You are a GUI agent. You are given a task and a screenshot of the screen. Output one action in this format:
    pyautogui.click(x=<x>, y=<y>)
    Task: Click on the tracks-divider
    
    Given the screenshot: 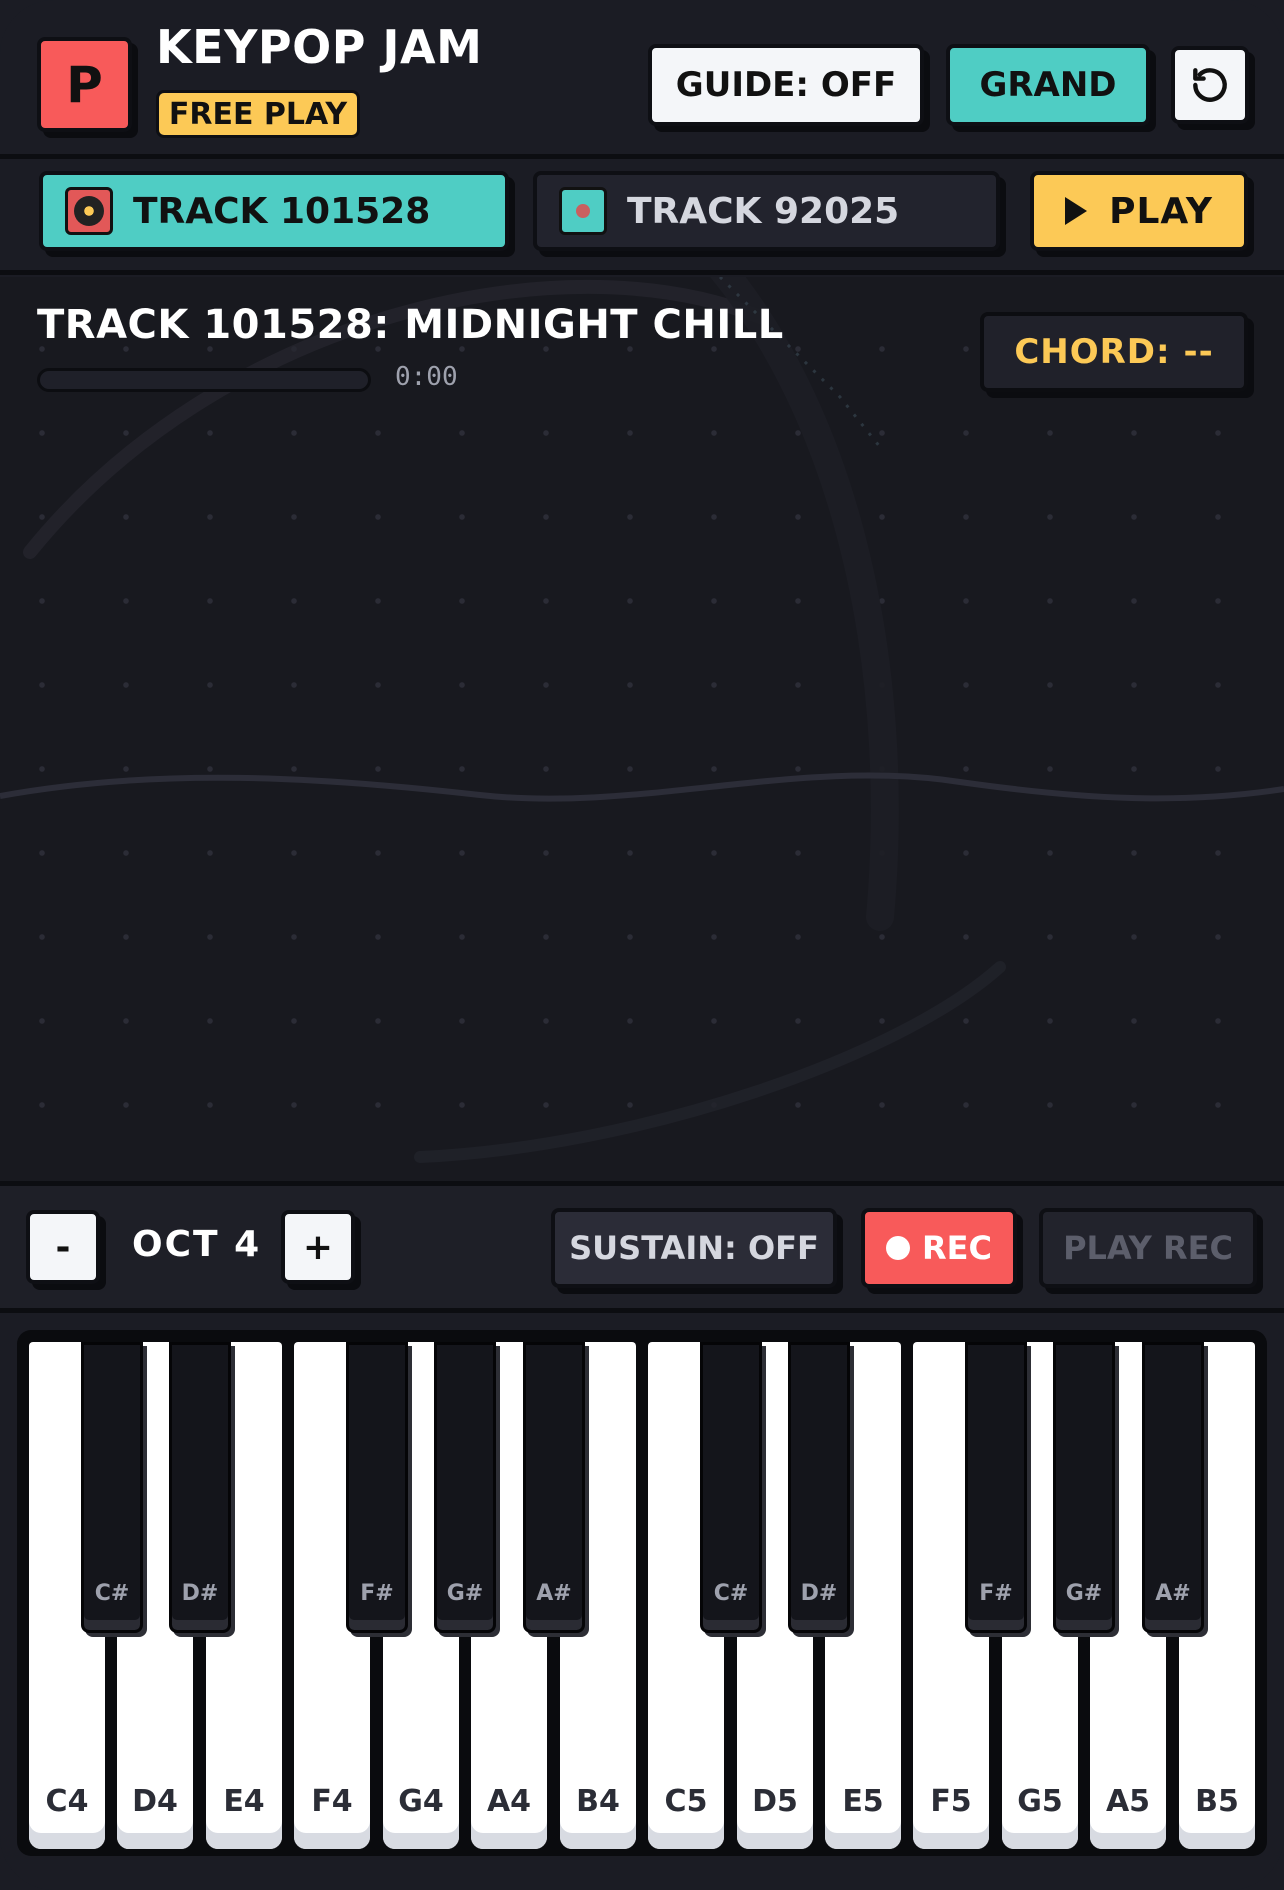 What is the action you would take?
    pyautogui.click(x=642, y=272)
    